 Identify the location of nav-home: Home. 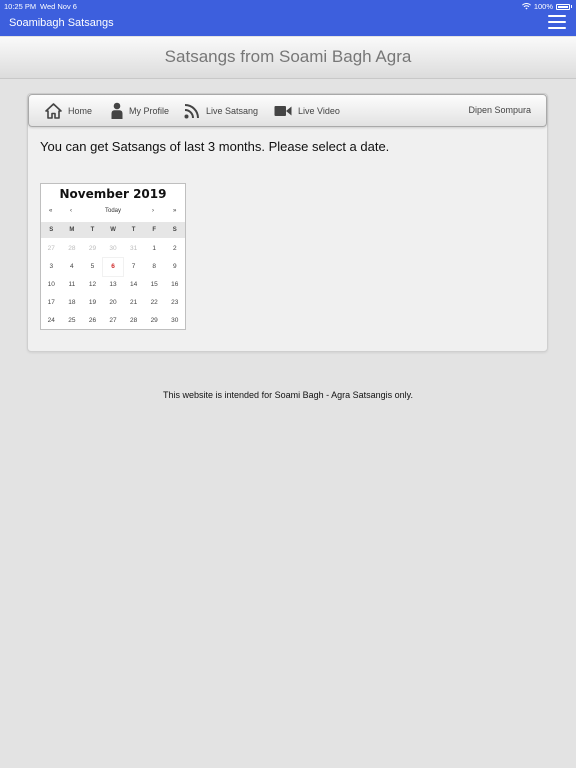
(68, 110).